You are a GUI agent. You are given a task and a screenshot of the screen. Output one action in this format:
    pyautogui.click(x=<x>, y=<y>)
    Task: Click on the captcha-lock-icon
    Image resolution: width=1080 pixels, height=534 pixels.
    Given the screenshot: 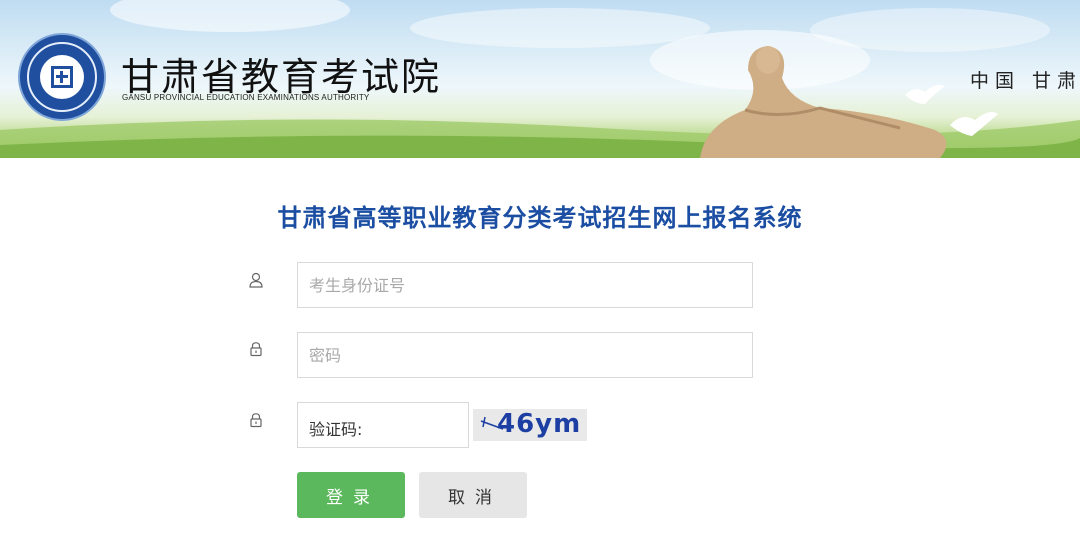 What is the action you would take?
    pyautogui.click(x=256, y=420)
    